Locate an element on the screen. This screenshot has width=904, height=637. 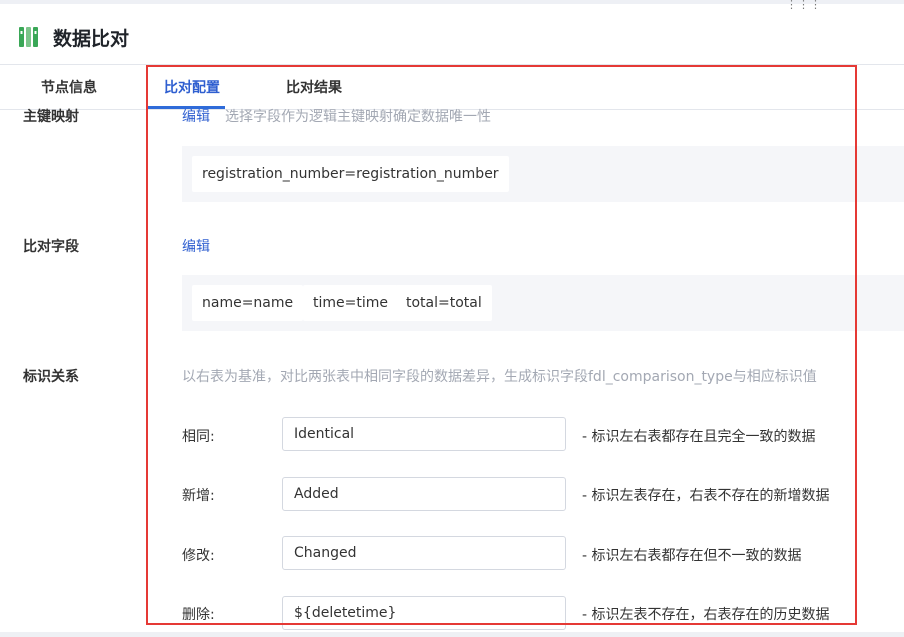
tab-compare-result: 比对结果 is located at coordinates (314, 87).